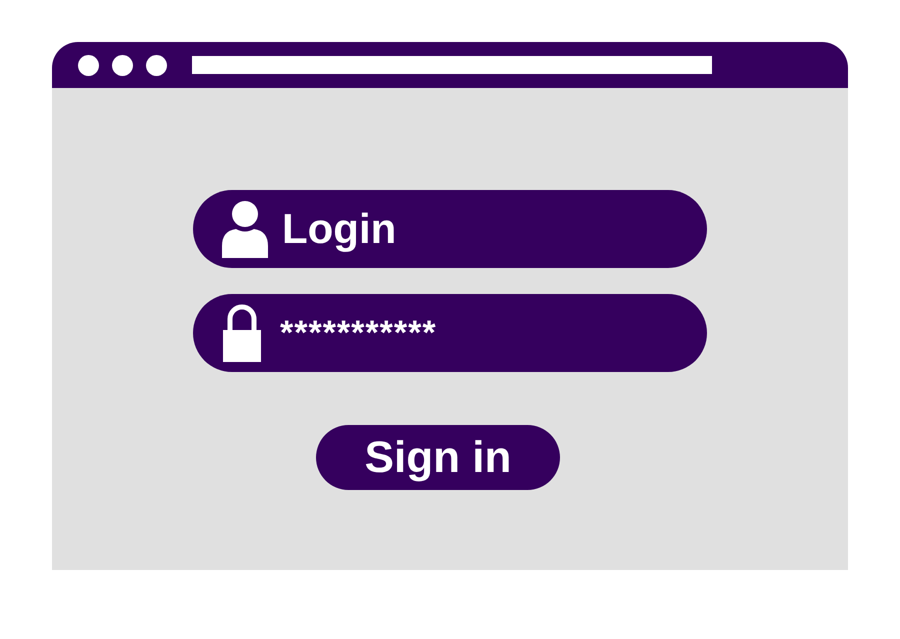  What do you see at coordinates (242, 333) in the screenshot?
I see `lock-icon` at bounding box center [242, 333].